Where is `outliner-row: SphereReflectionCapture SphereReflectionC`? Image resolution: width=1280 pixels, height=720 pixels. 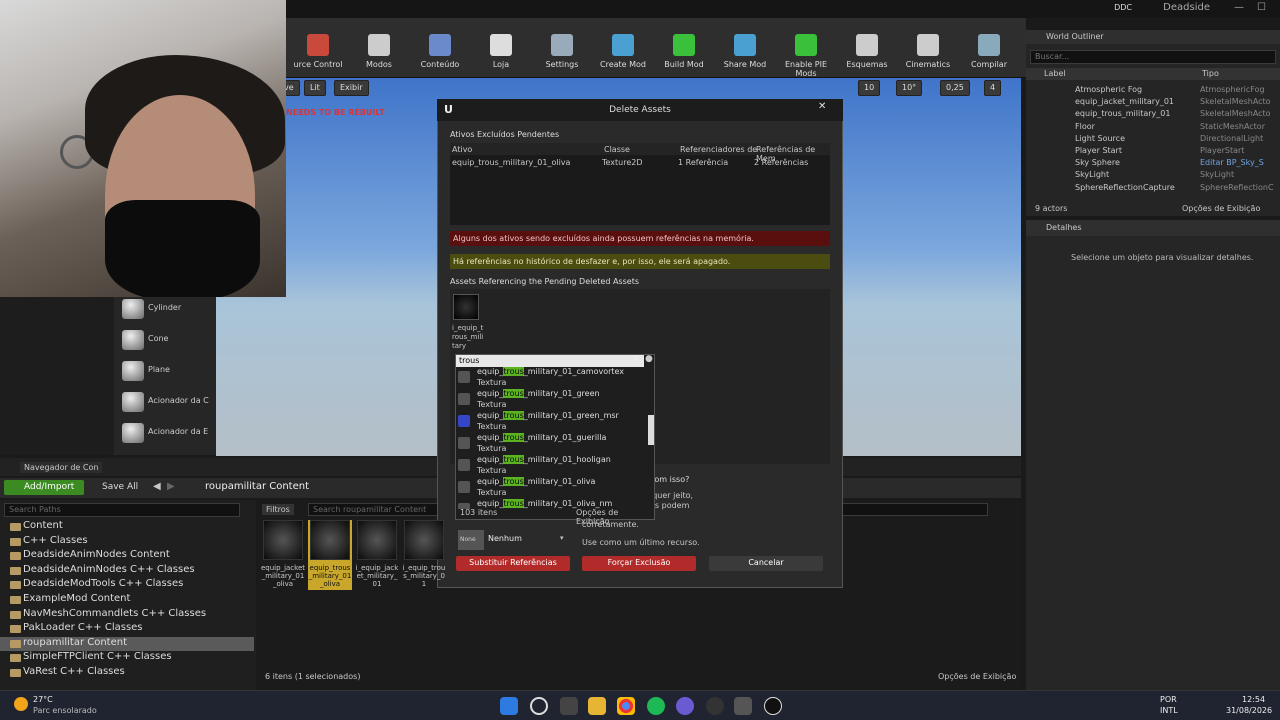
outliner-row: SphereReflectionCapture SphereReflectionC is located at coordinates (1153, 189).